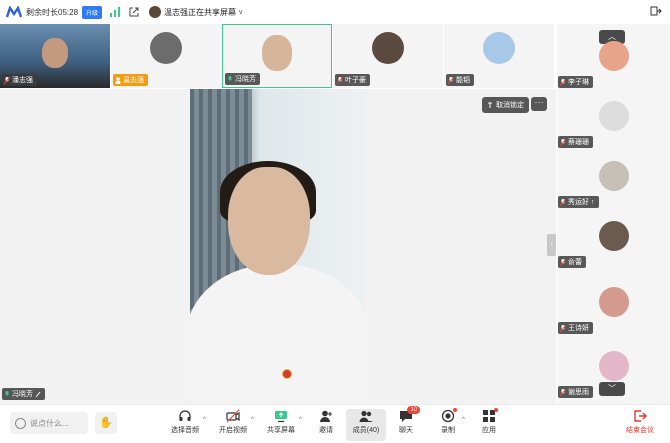 The image size is (670, 443). What do you see at coordinates (366, 425) in the screenshot?
I see `members-button: 成员(40)` at bounding box center [366, 425].